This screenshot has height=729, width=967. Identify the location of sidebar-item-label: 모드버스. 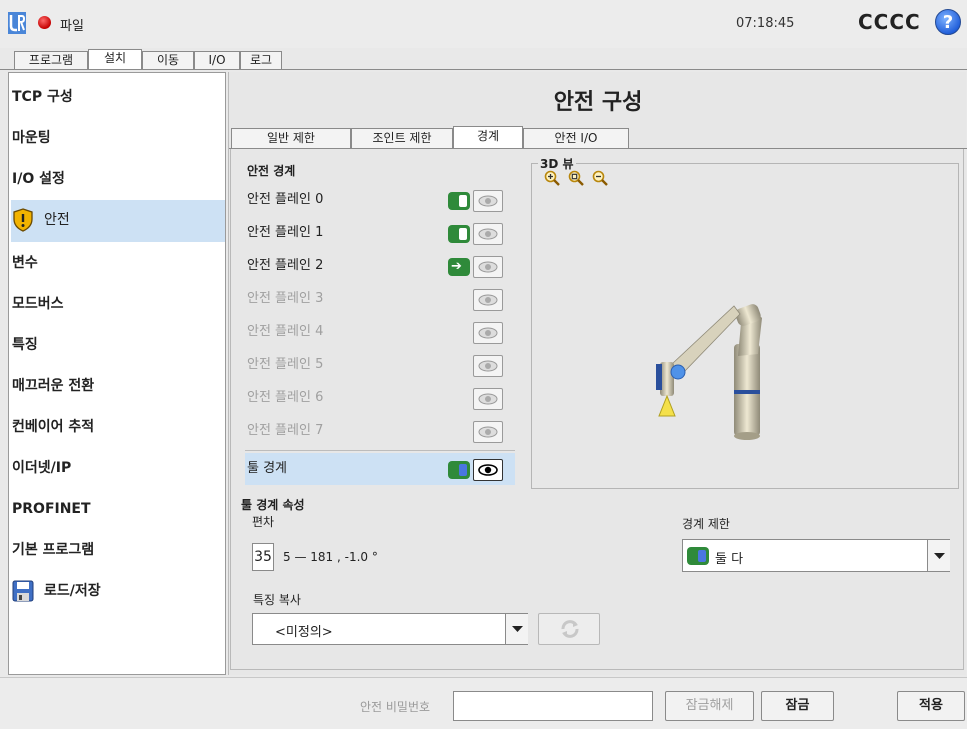
(38, 304).